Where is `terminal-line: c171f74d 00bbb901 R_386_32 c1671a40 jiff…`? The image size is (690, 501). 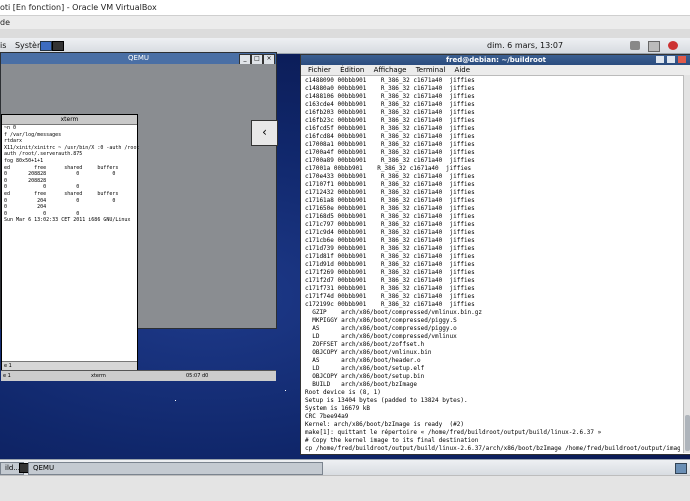 terminal-line: c171f74d 00bbb901 R_386_32 c1671a40 jiff… is located at coordinates (390, 296).